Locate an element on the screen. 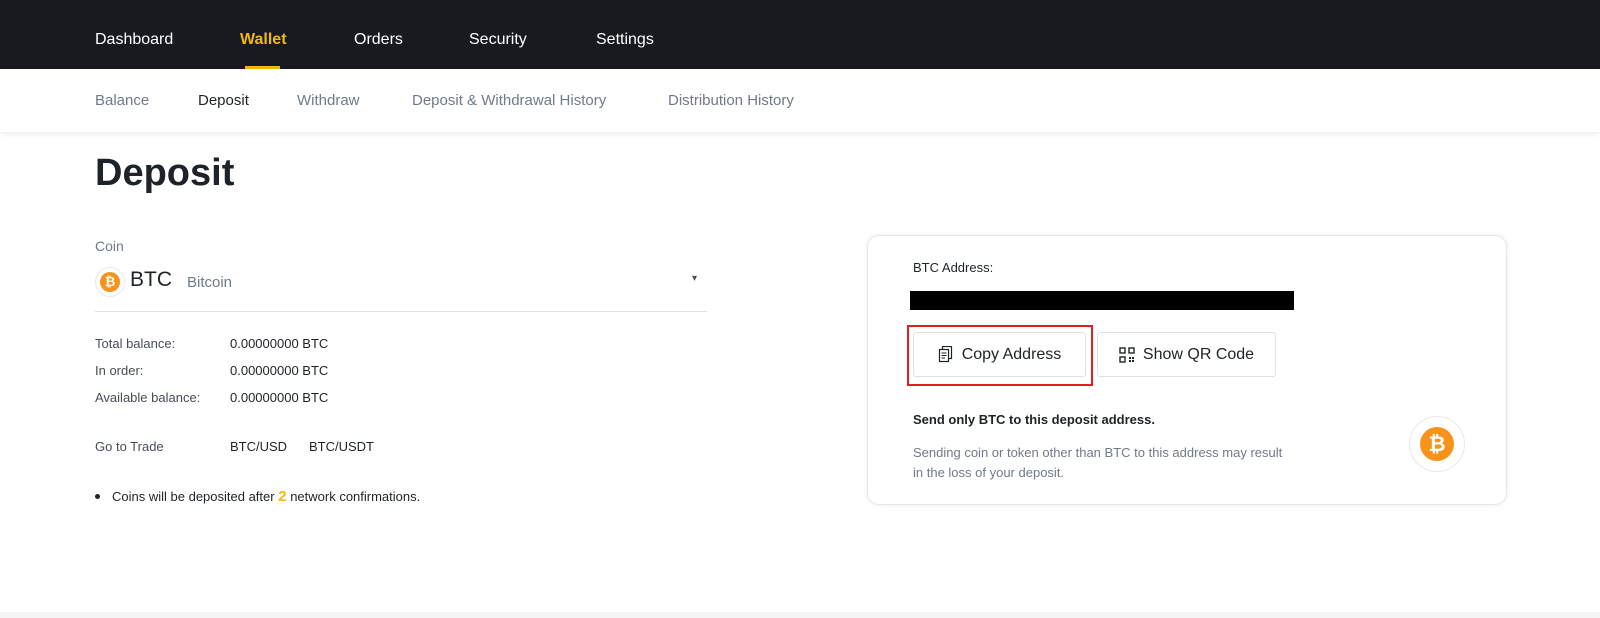 This screenshot has width=1600, height=618. in-order-label: In order: is located at coordinates (119, 370).